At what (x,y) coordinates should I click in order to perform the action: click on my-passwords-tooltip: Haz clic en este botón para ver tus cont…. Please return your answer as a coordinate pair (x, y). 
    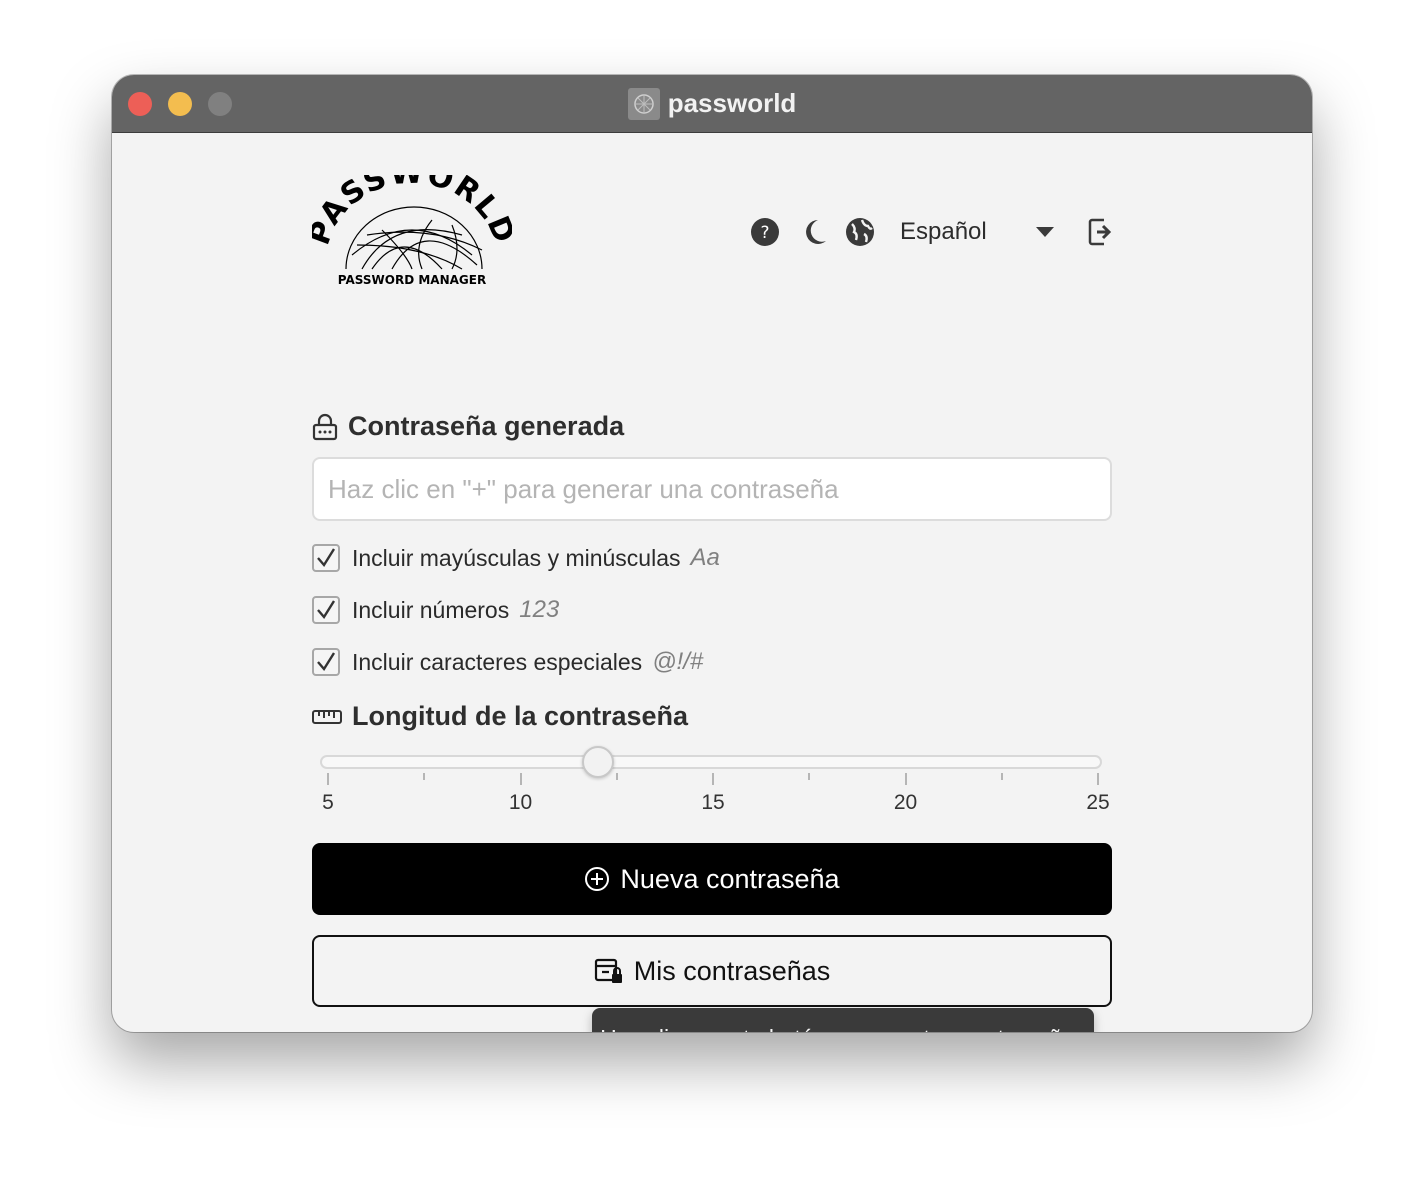
    Looking at the image, I should click on (843, 1020).